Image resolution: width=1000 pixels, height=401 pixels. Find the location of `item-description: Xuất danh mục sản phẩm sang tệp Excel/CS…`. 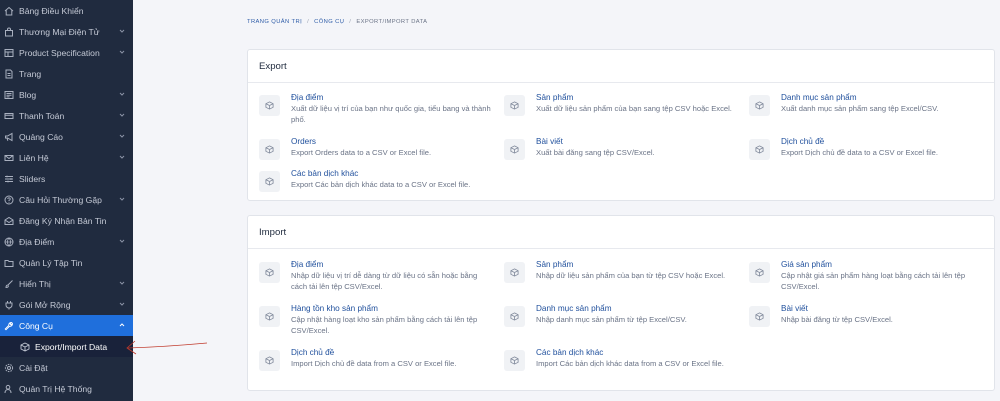

item-description: Xuất danh mục sản phẩm sang tệp Excel/CS… is located at coordinates (860, 108).